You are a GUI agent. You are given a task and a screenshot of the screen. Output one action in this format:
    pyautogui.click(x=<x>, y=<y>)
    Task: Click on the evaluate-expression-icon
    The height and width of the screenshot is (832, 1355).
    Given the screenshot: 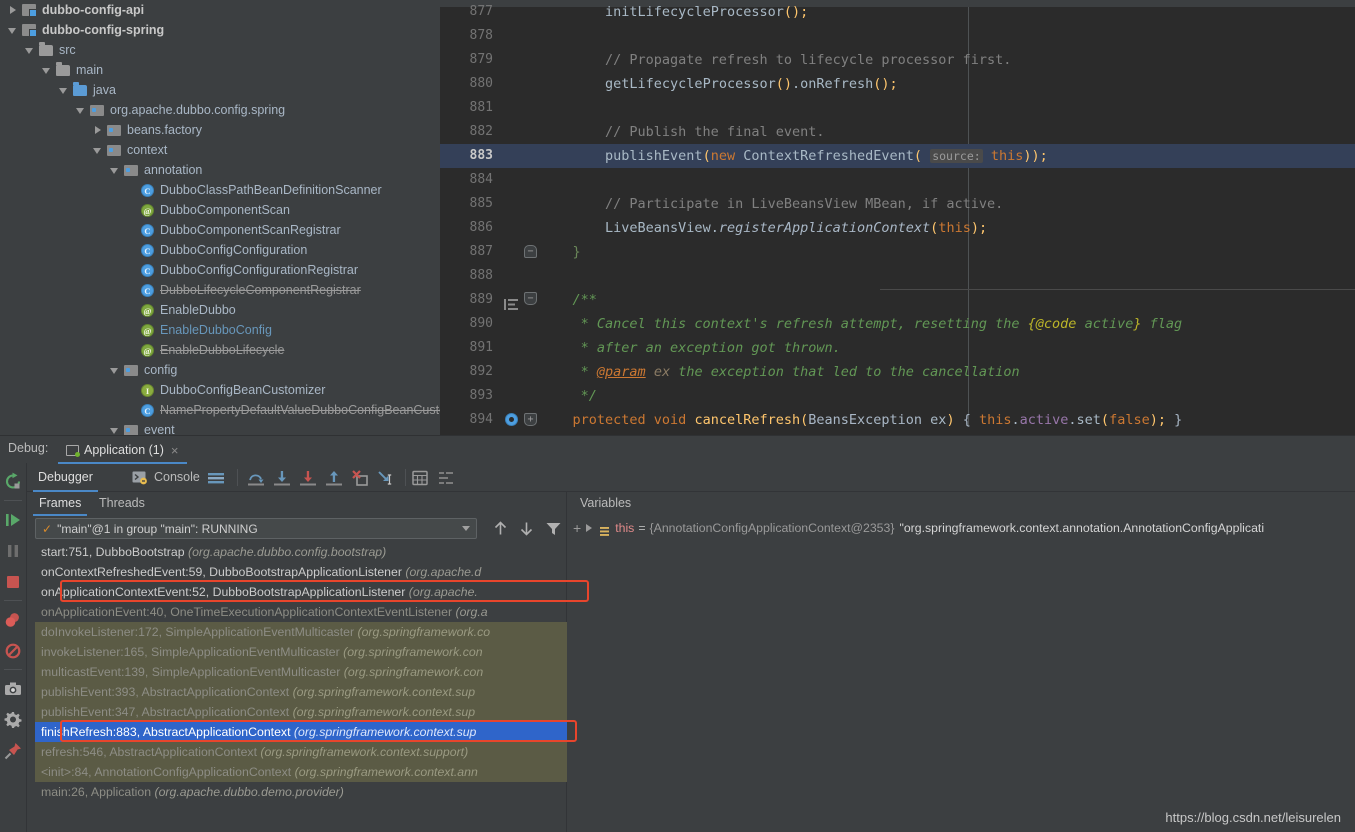 What is the action you would take?
    pyautogui.click(x=420, y=478)
    